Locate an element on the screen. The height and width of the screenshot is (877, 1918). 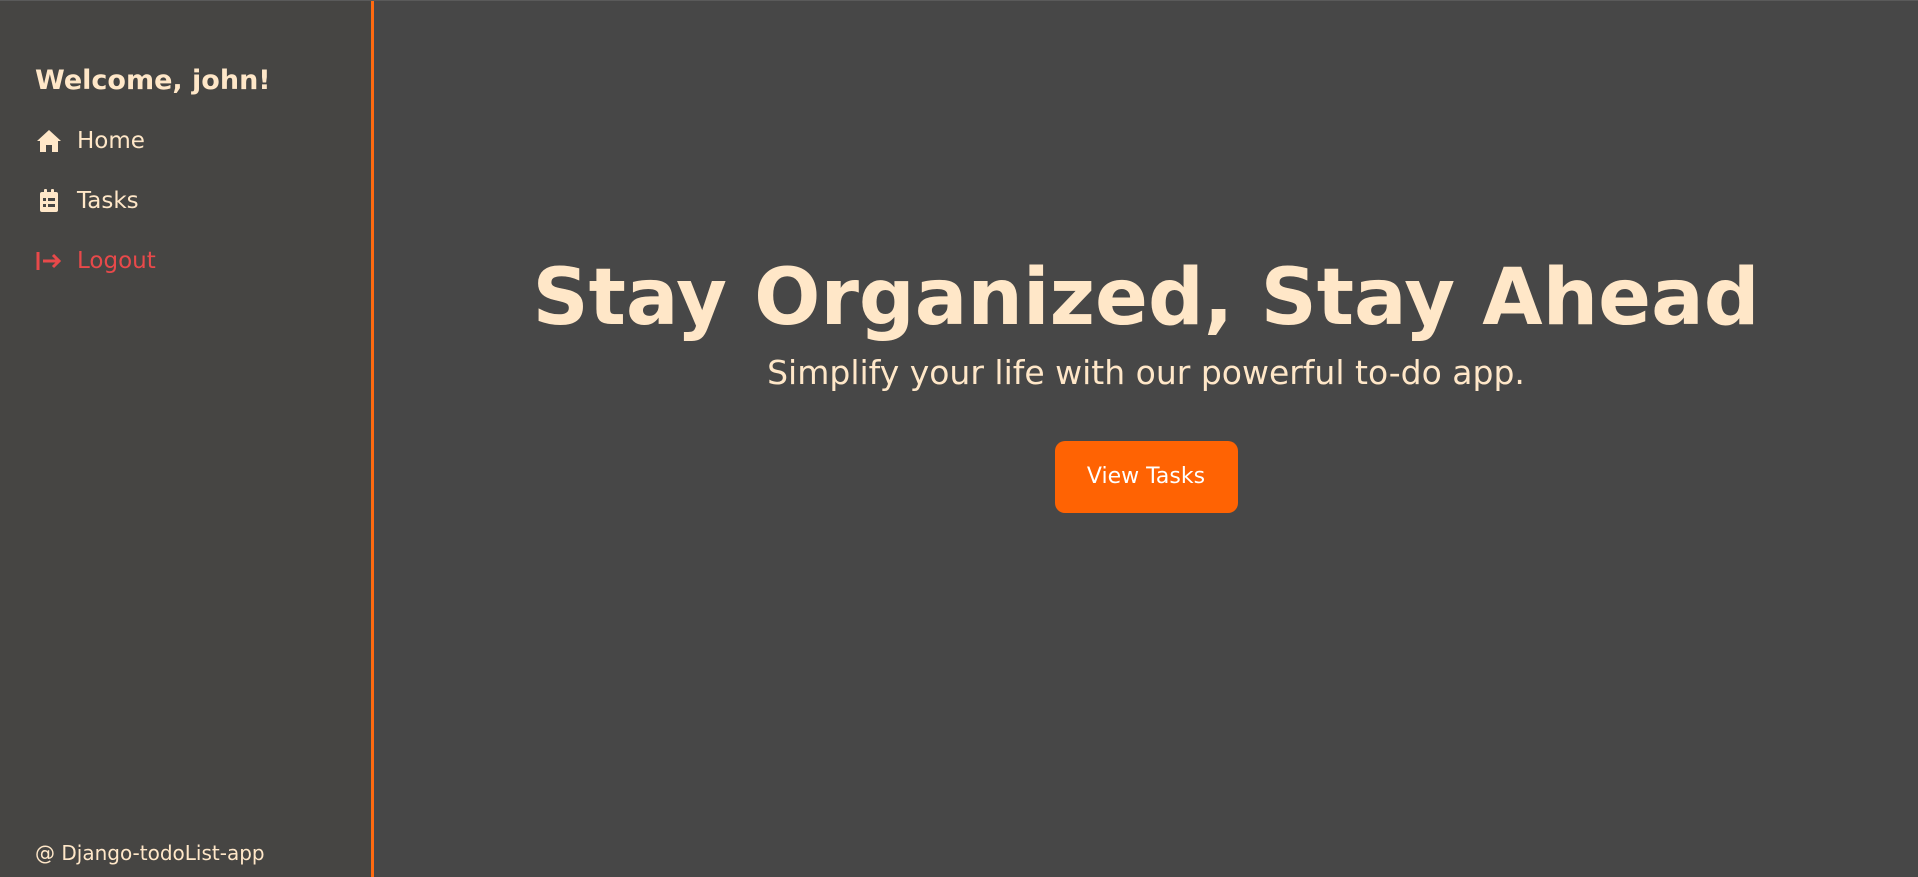
tasks-icon is located at coordinates (49, 201).